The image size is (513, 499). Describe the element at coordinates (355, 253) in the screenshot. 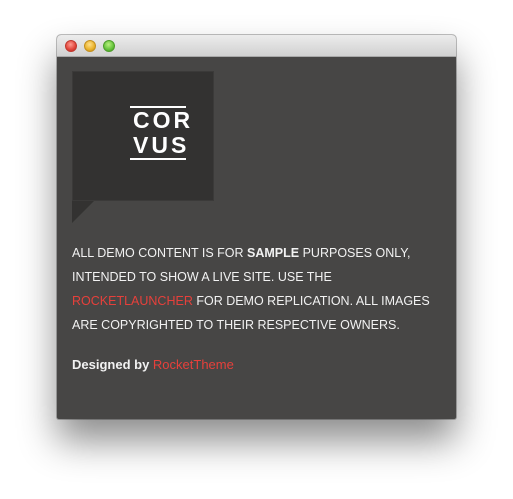

I see `notice-text-2: purposes only,` at that location.